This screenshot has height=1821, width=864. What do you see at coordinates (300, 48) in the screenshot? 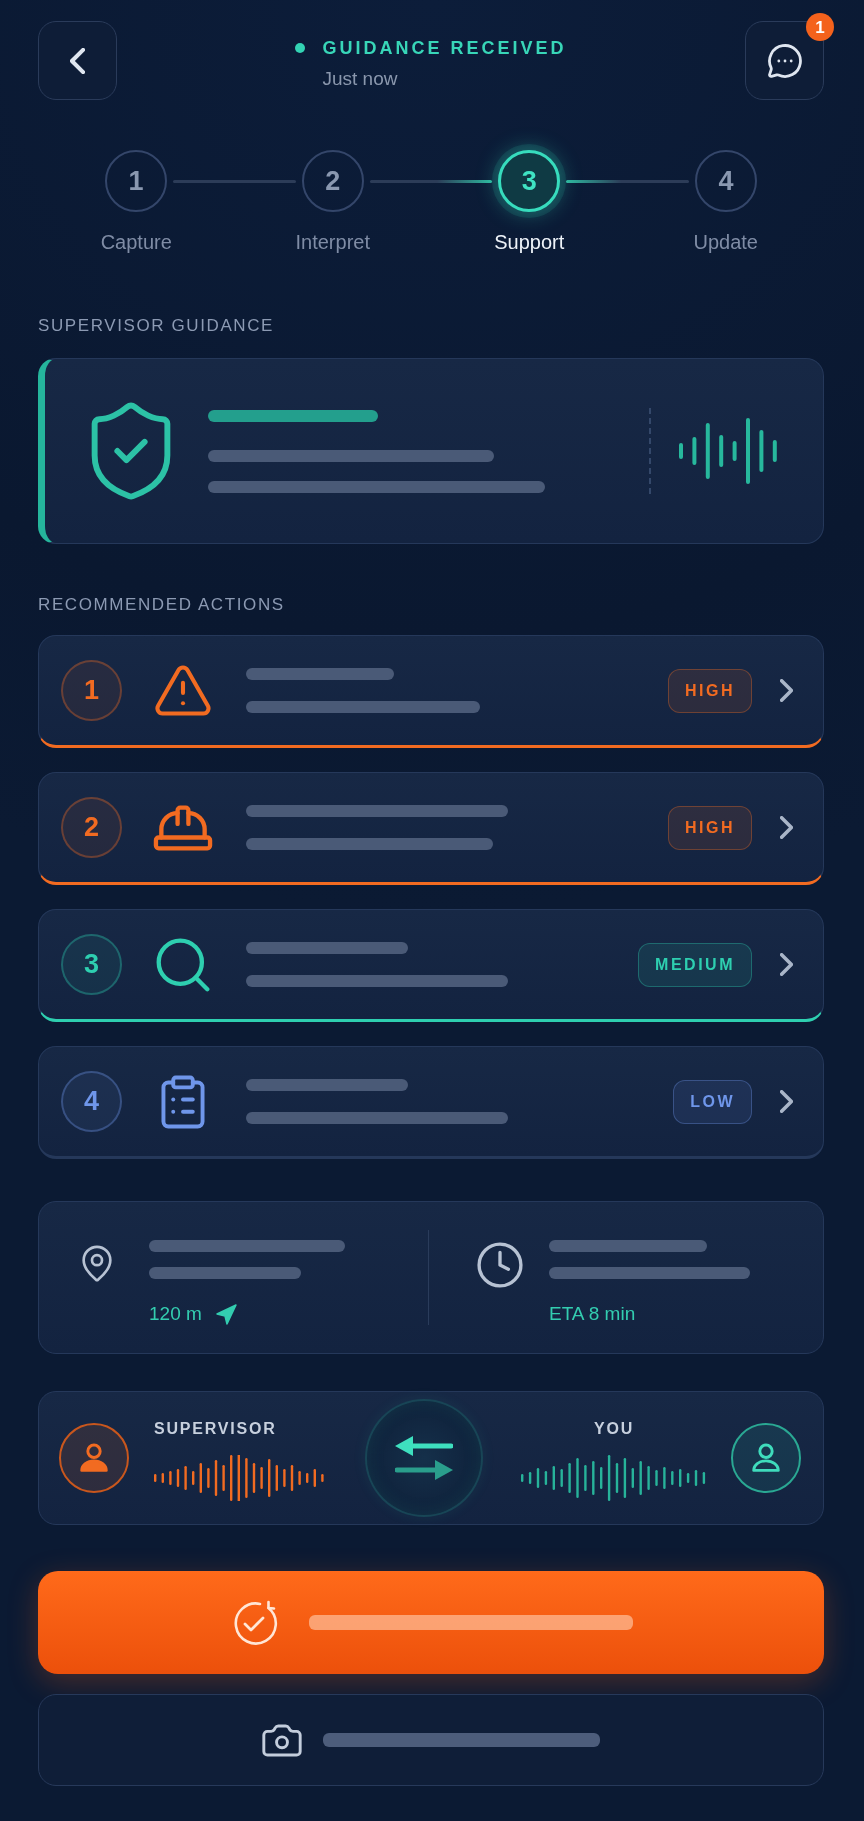
I see `status-dot-icon` at bounding box center [300, 48].